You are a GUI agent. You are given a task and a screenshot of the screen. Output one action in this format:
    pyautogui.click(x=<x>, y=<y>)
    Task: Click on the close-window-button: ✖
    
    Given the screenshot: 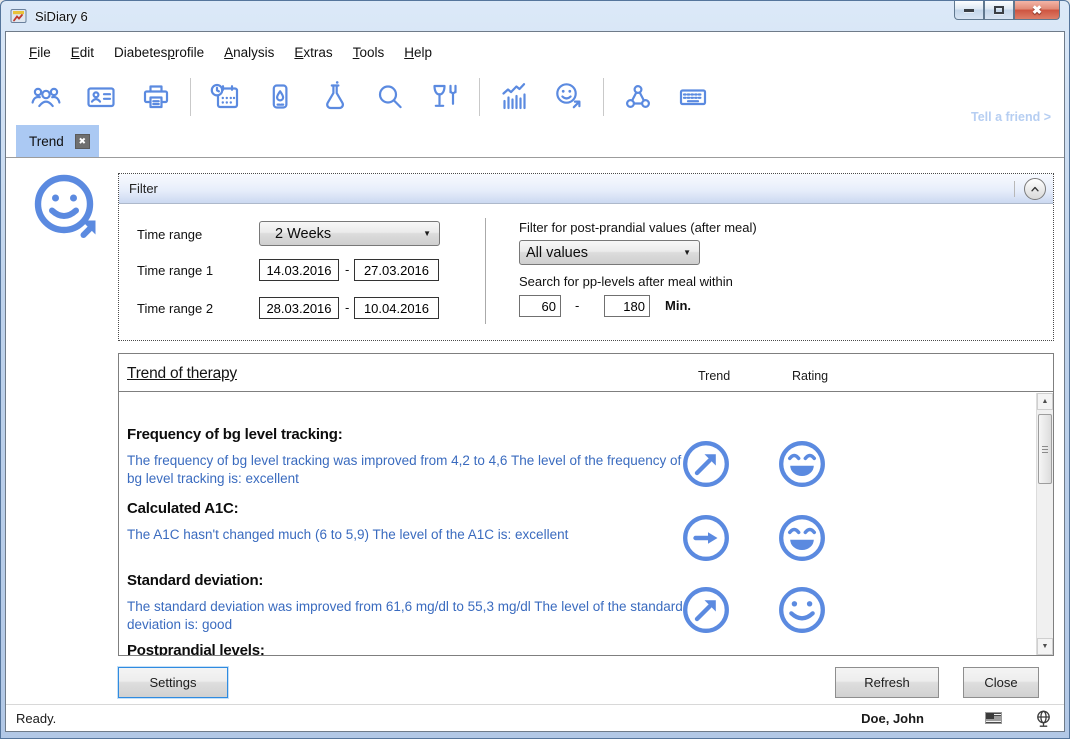 What is the action you would take?
    pyautogui.click(x=1037, y=10)
    